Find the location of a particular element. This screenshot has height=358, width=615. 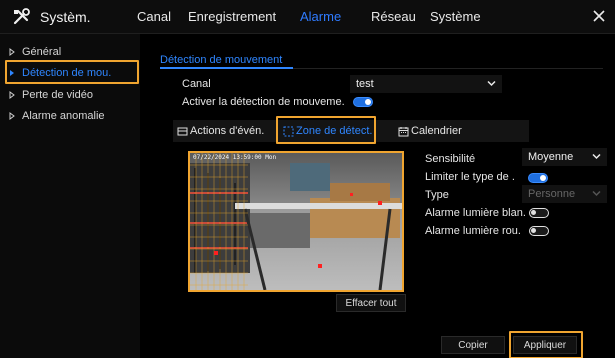

sidebar-item-label: Détection de mou. is located at coordinates (67, 73).